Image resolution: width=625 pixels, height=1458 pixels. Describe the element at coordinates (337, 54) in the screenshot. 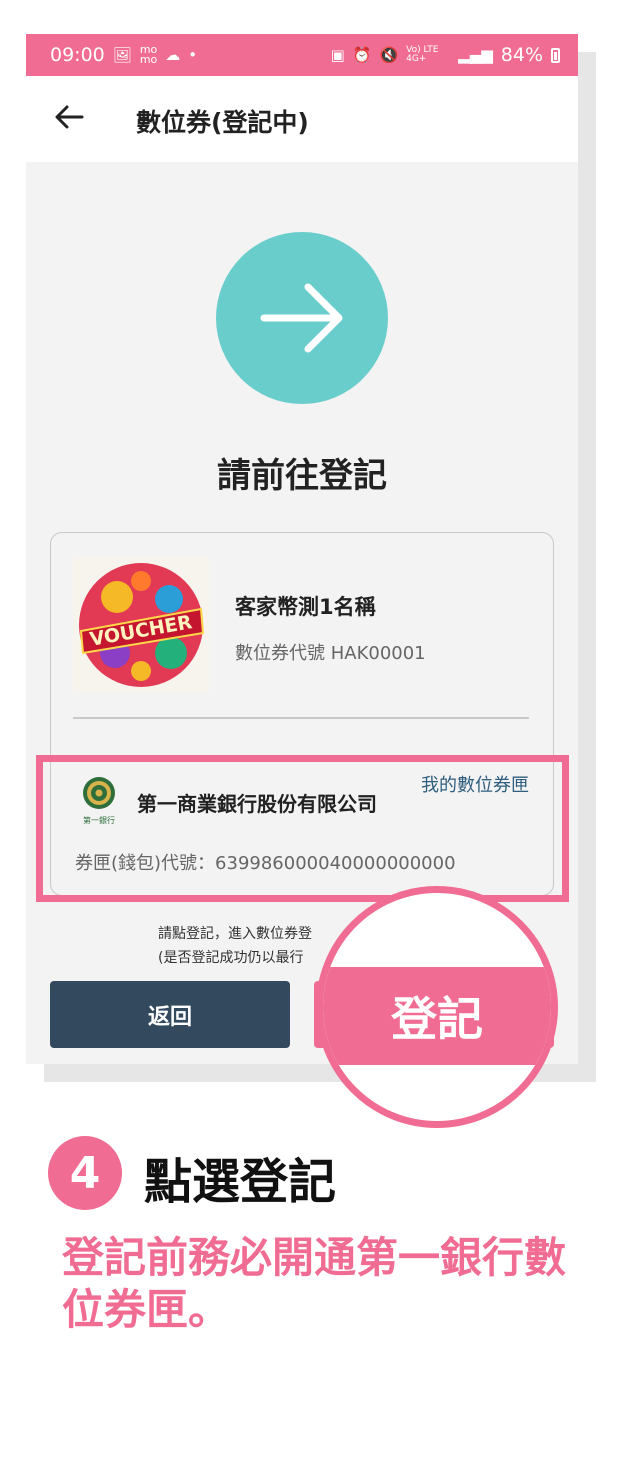

I see `shield-icon: ▣` at that location.